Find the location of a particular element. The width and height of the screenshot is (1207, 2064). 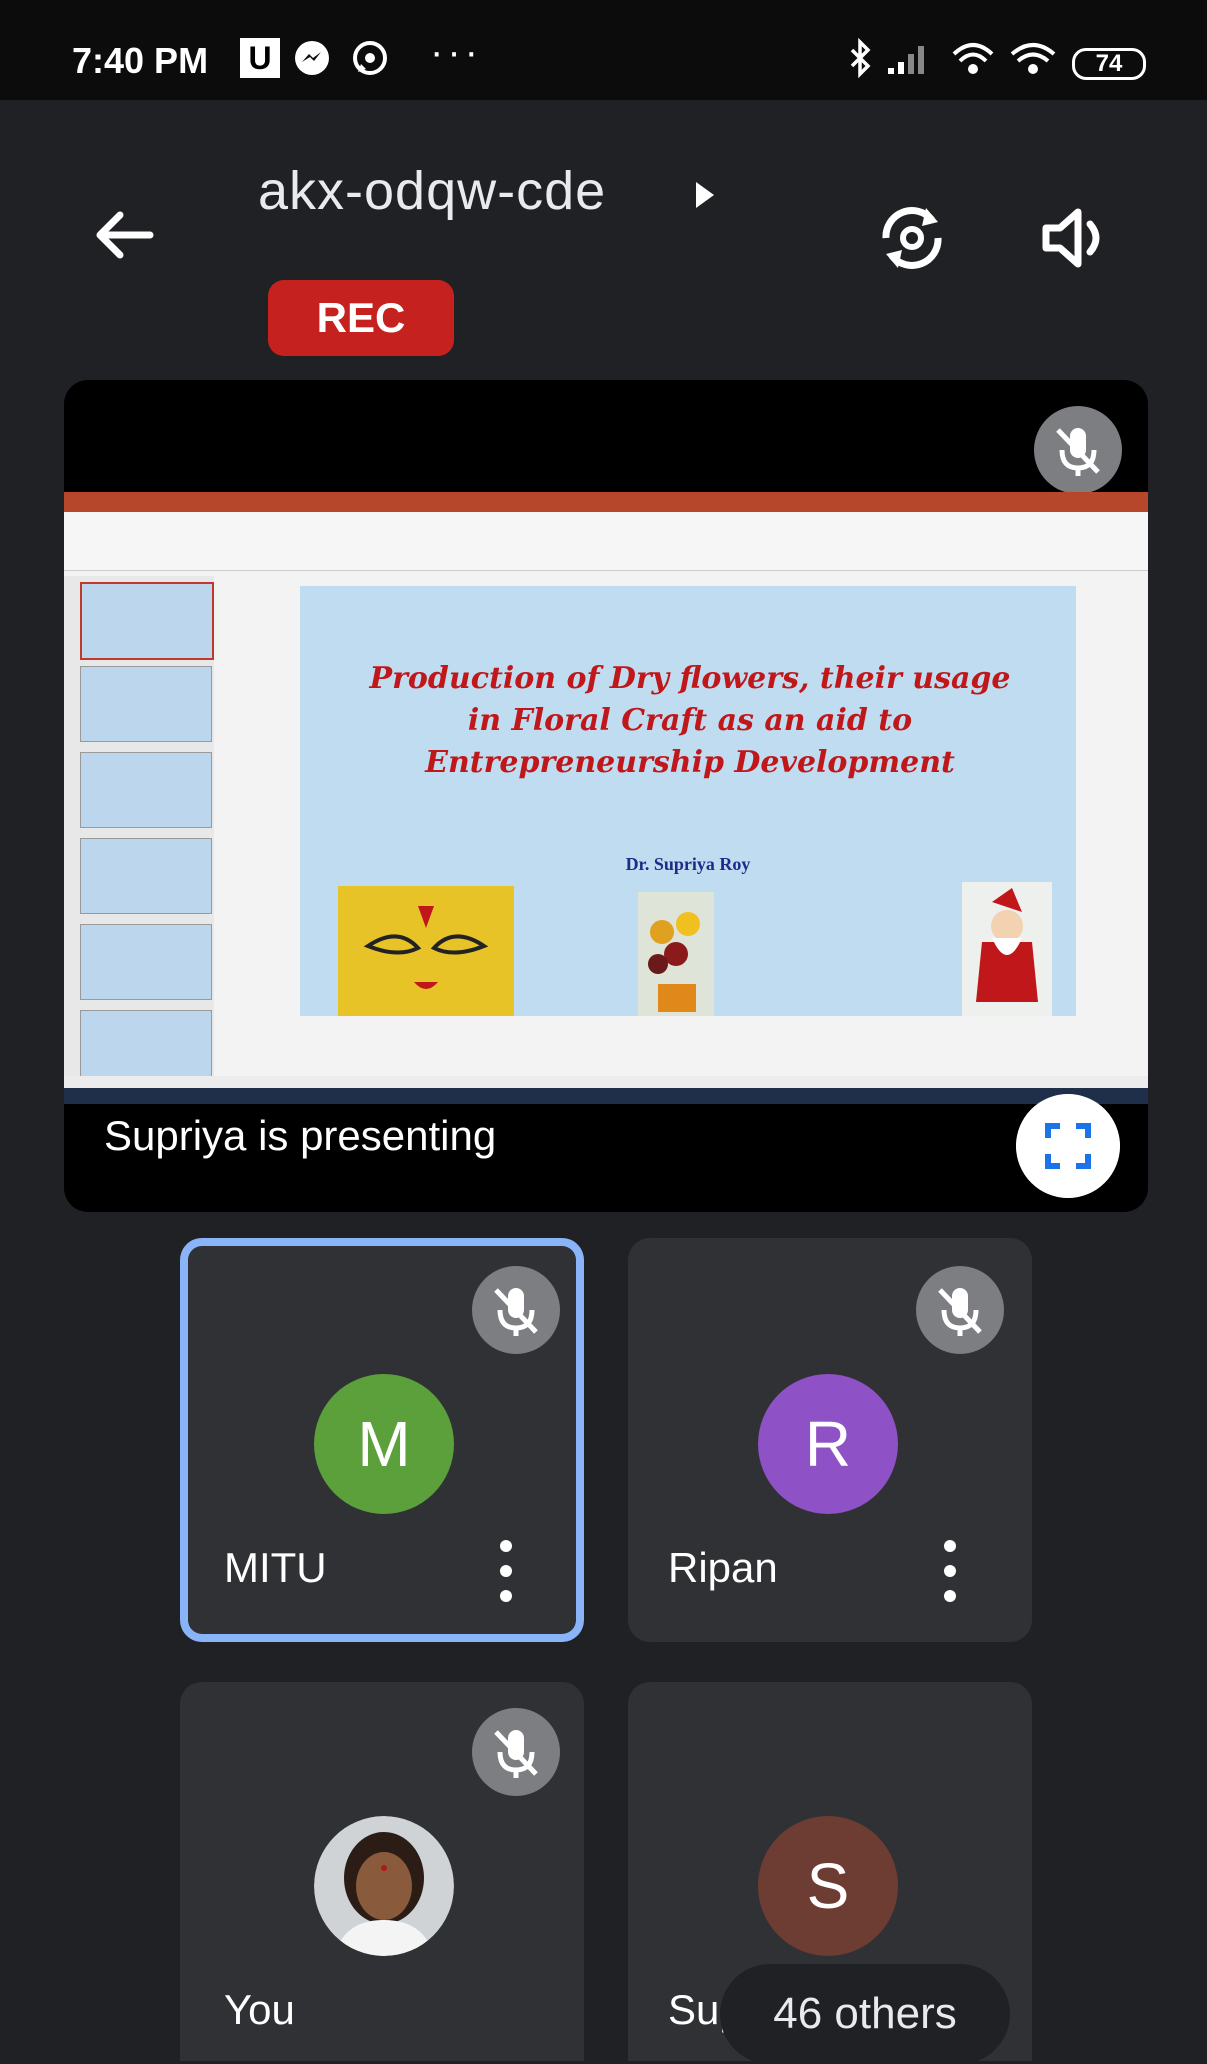

caret-right-icon is located at coordinates (705, 195).